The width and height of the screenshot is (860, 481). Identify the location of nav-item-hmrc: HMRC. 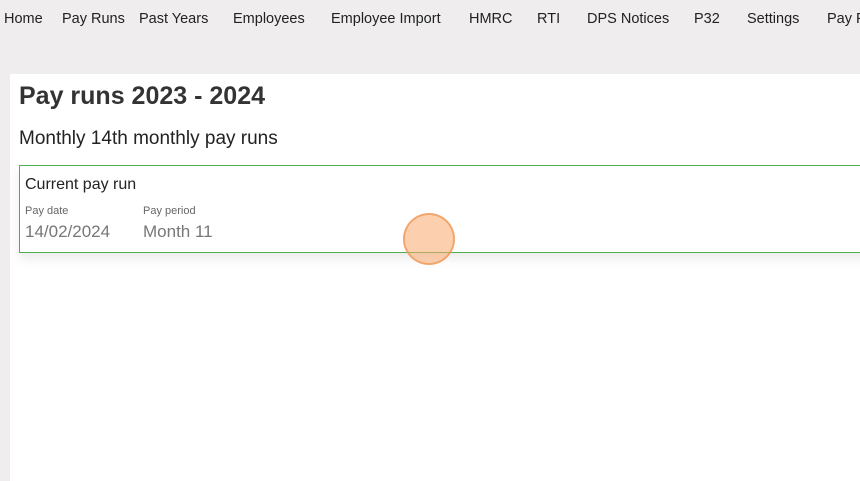
(491, 19).